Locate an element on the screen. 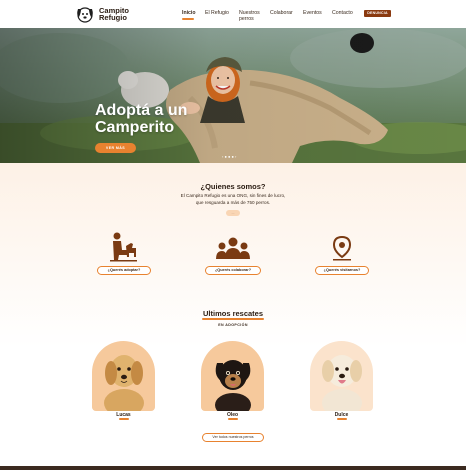  about-title: ¿Quienes somos? is located at coordinates (233, 186).